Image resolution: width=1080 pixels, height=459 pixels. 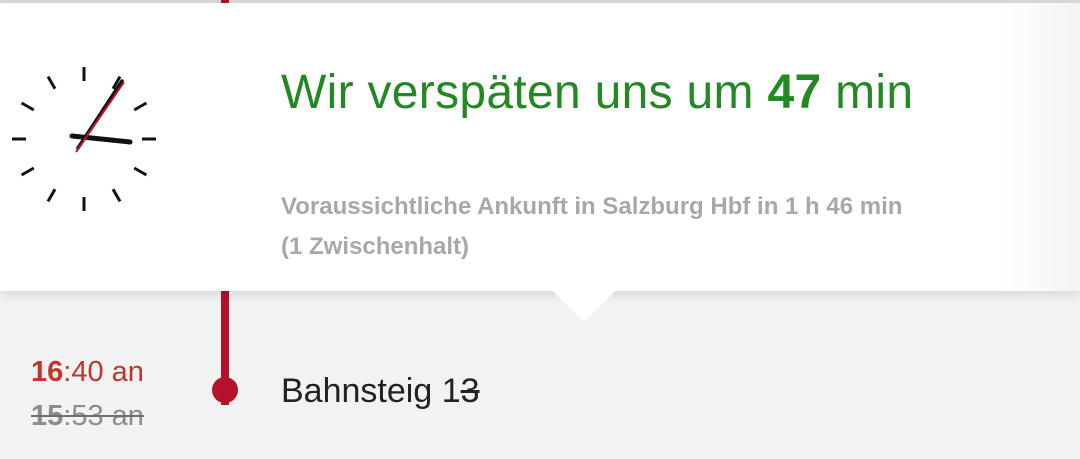 I want to click on new-arrival-time: 16:40 an, so click(x=87, y=372).